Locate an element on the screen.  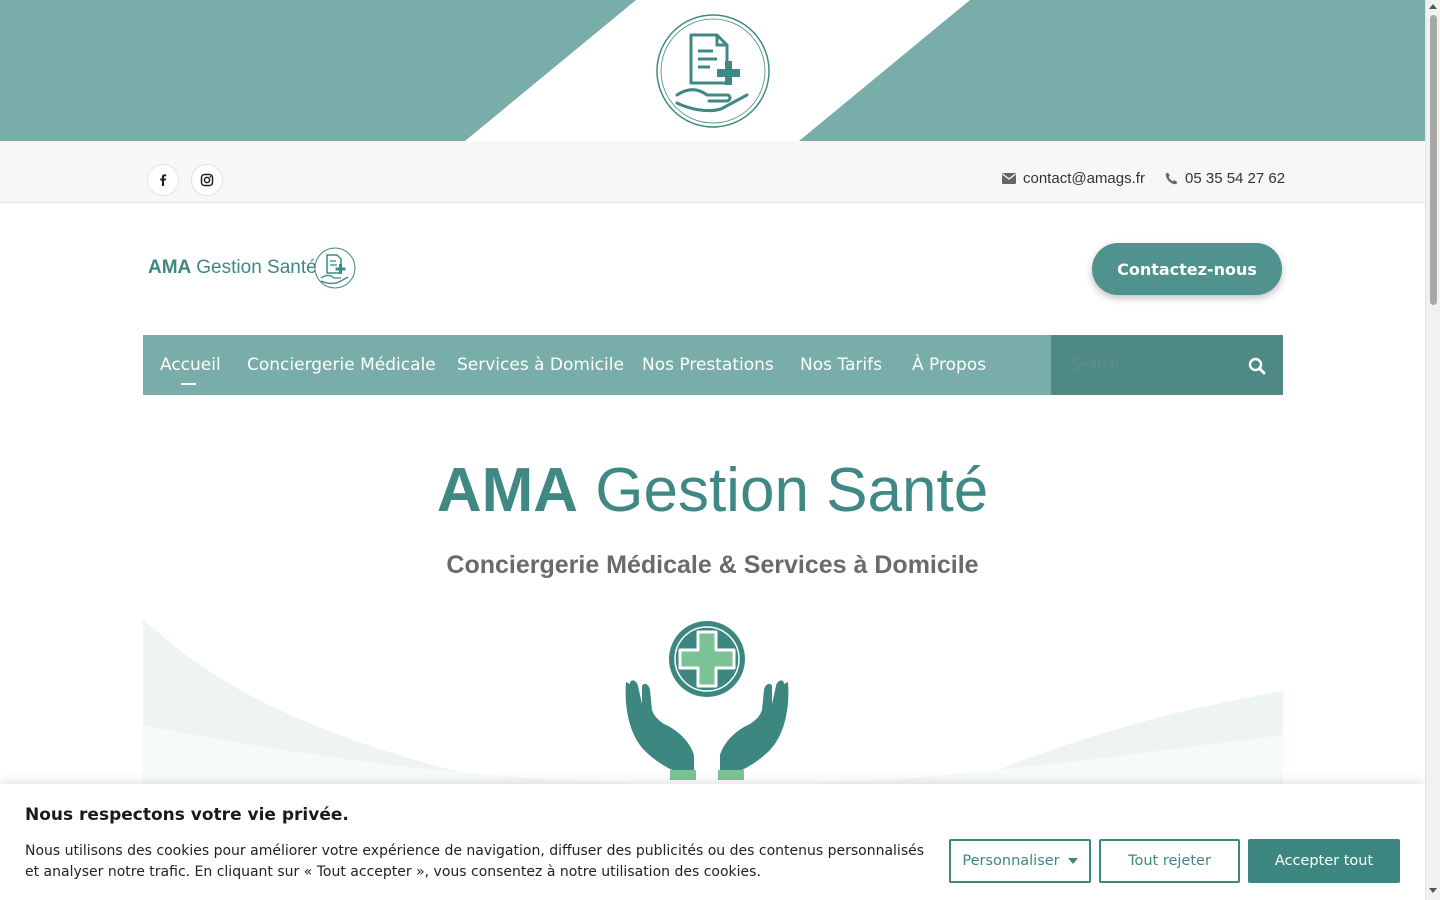
nav-item-conciergerie: Conciergerie Médicale is located at coordinates (341, 365).